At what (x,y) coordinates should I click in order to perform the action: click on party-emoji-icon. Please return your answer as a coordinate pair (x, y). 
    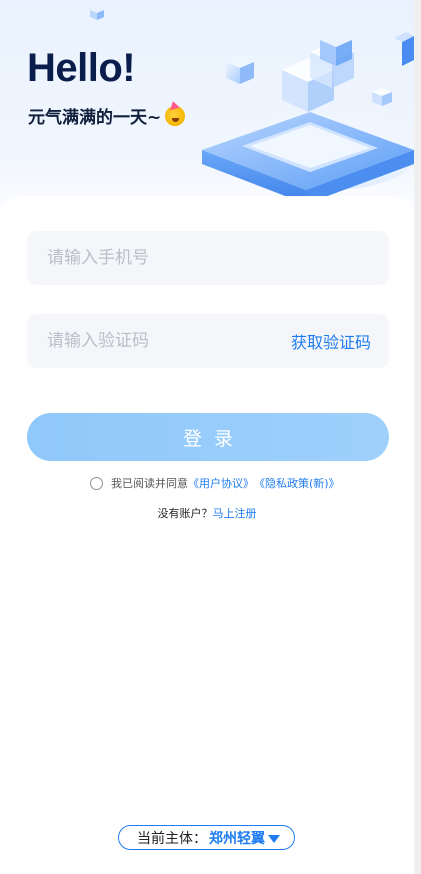
    Looking at the image, I should click on (175, 115).